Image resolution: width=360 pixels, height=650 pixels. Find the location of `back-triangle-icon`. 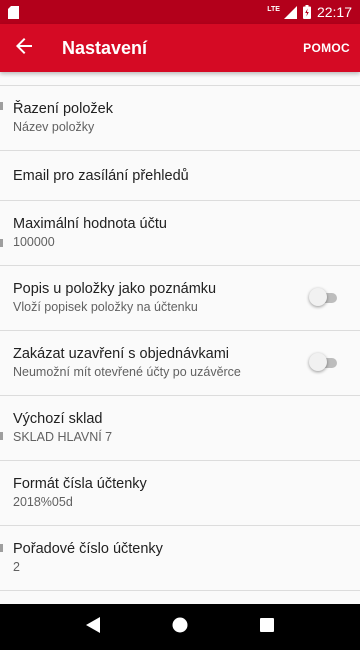

back-triangle-icon is located at coordinates (93, 627).